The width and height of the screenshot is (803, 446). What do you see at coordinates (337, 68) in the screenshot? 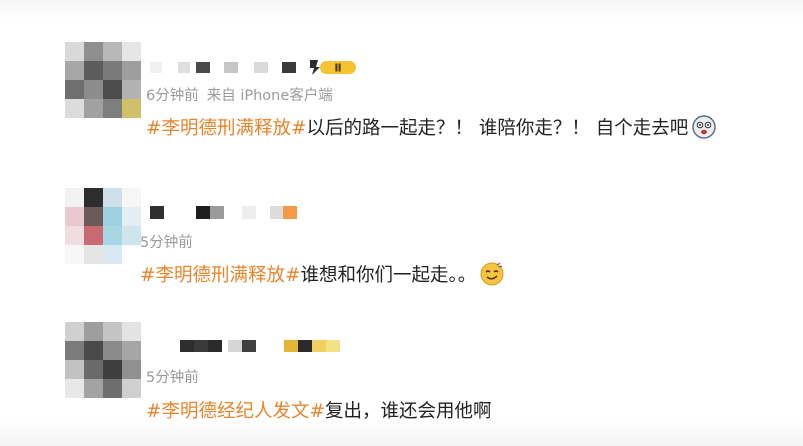
I see `svg-text: Ⅱ` at bounding box center [337, 68].